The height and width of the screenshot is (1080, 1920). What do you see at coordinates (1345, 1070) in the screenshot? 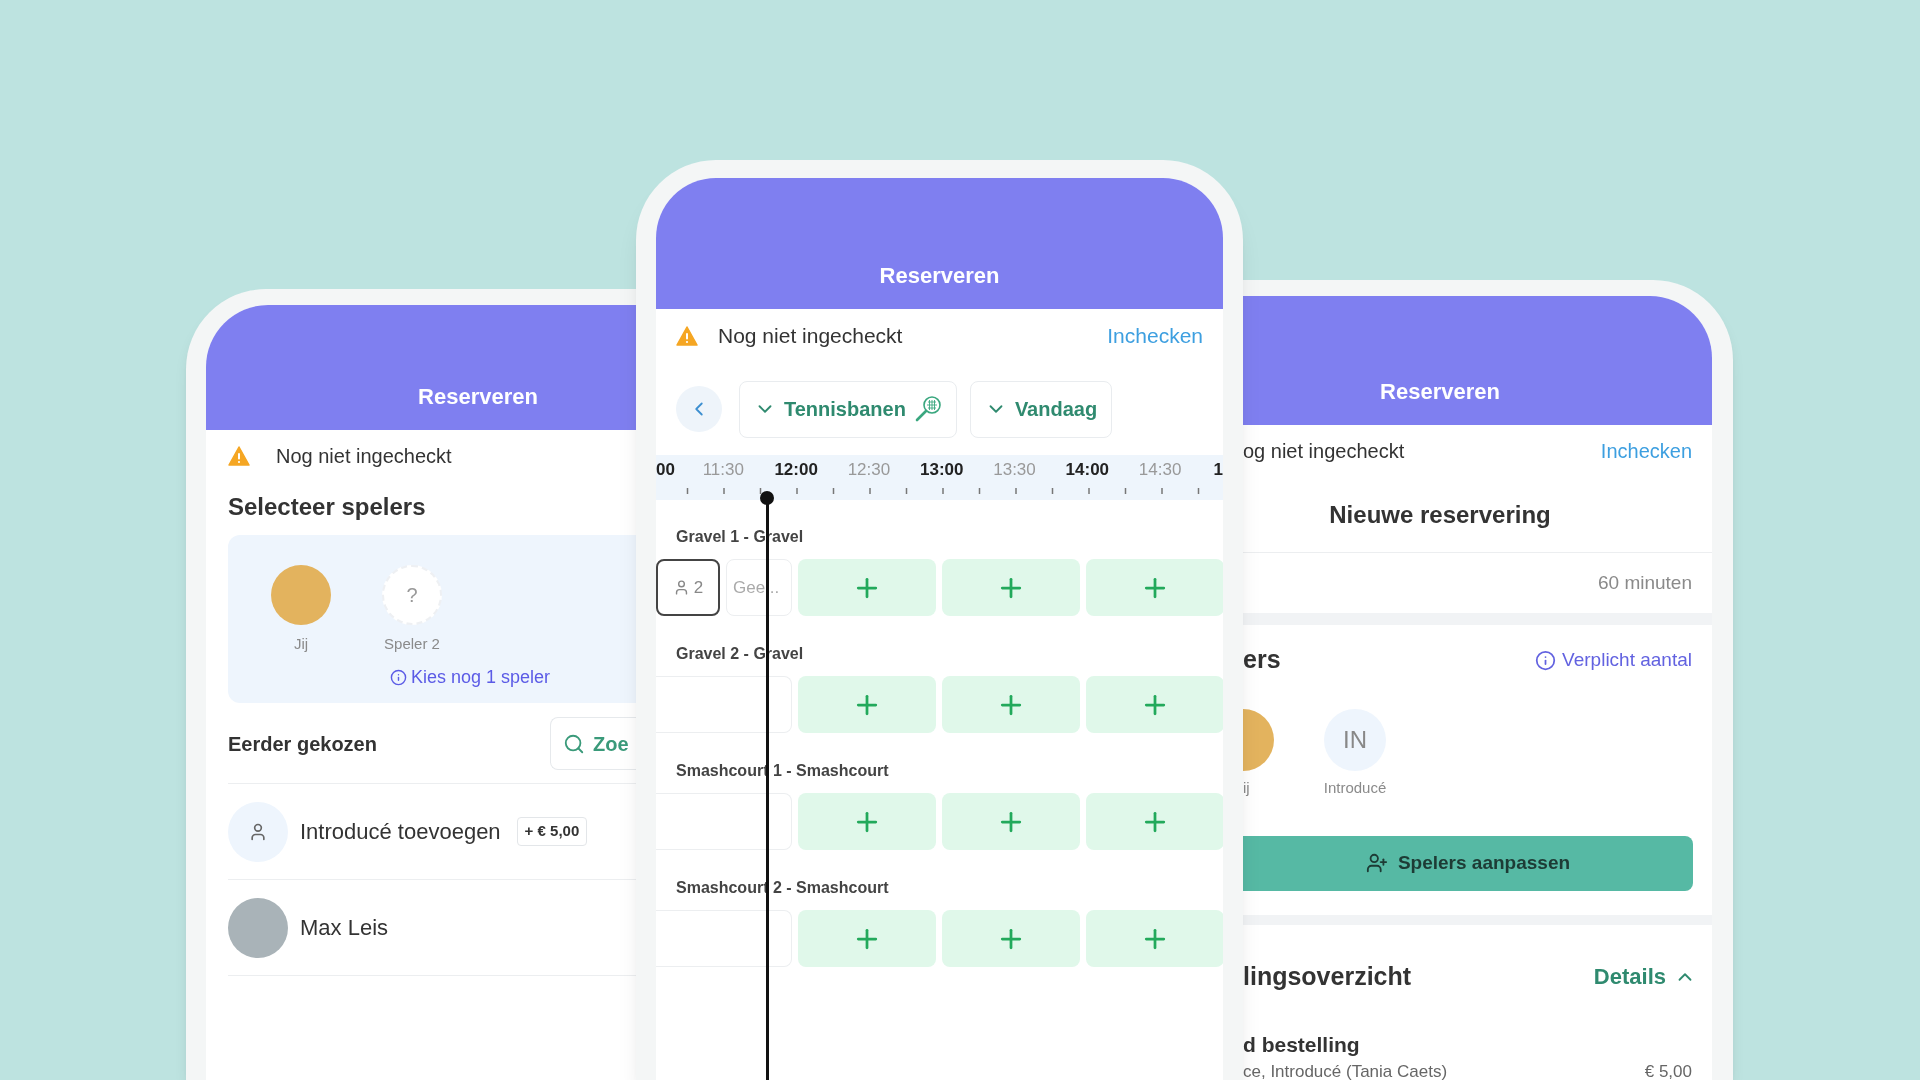
I see `order-line-text: ce, Introducé (Tania Caets)` at bounding box center [1345, 1070].